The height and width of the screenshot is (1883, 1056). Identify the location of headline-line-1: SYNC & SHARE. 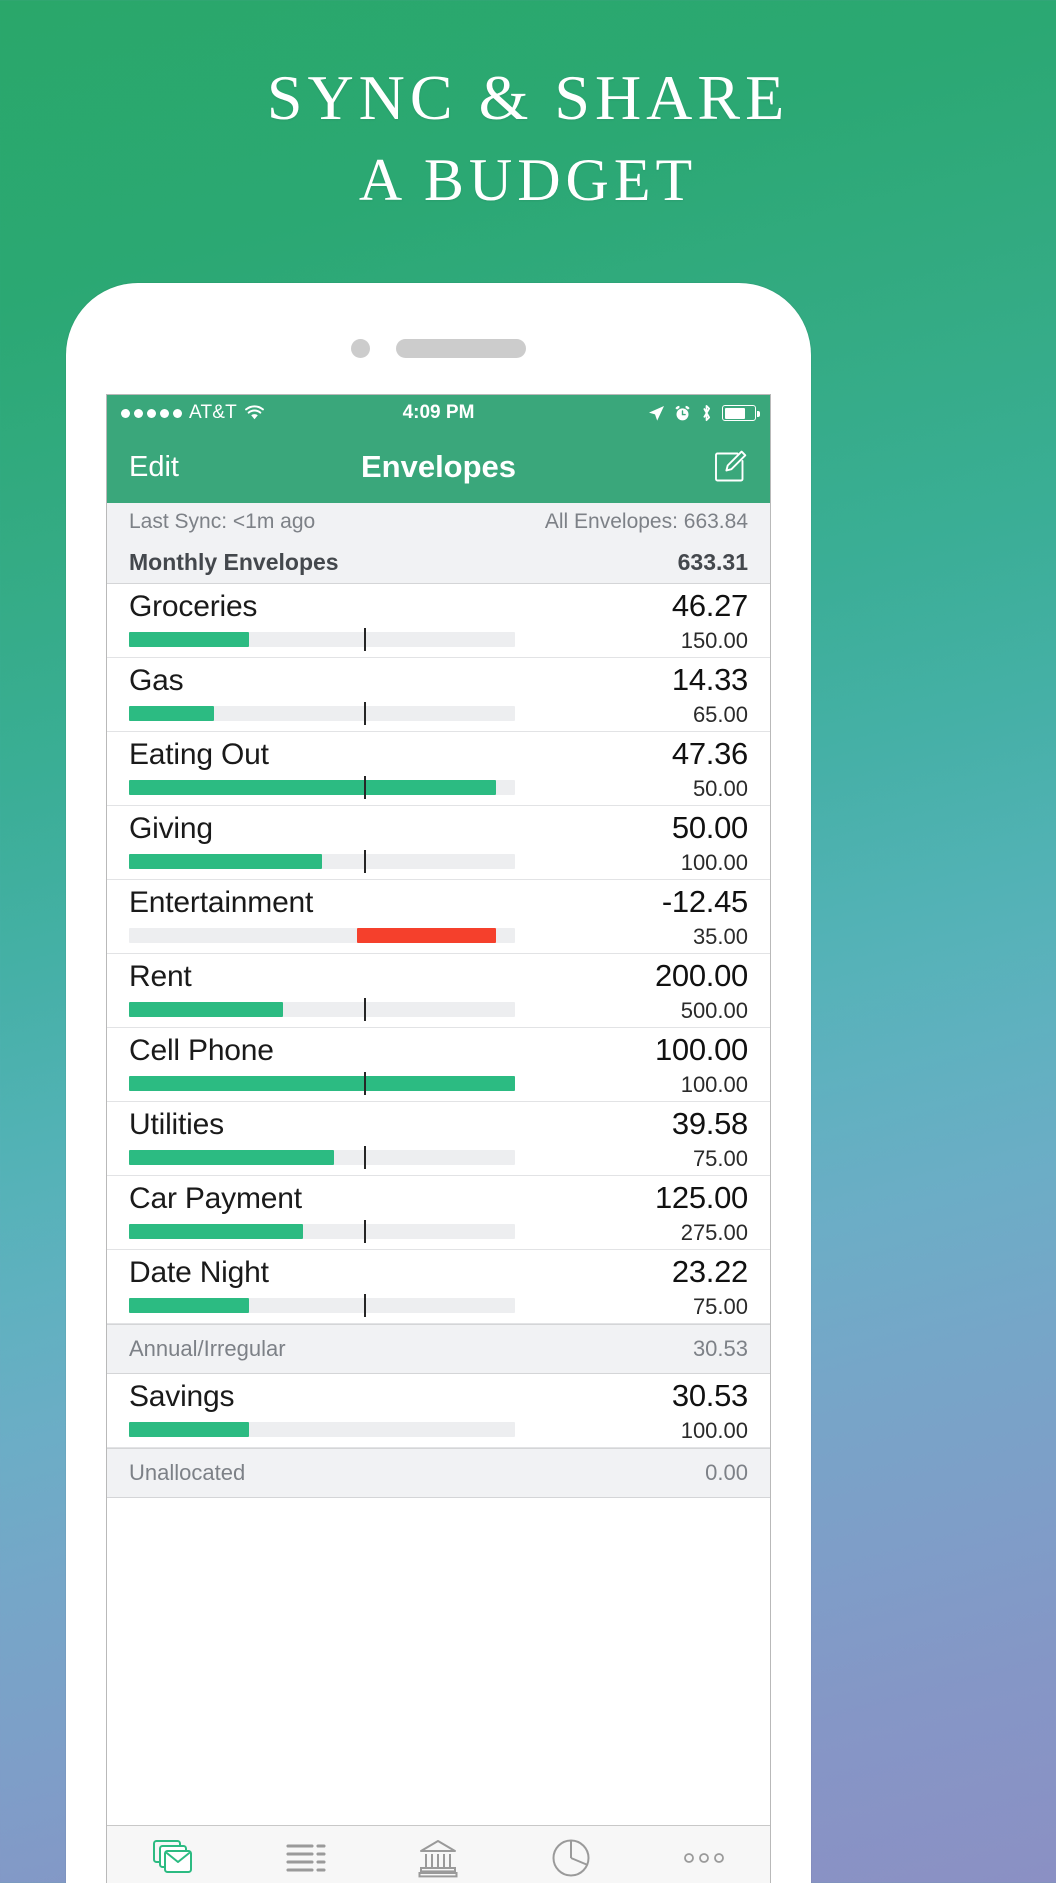
(528, 97).